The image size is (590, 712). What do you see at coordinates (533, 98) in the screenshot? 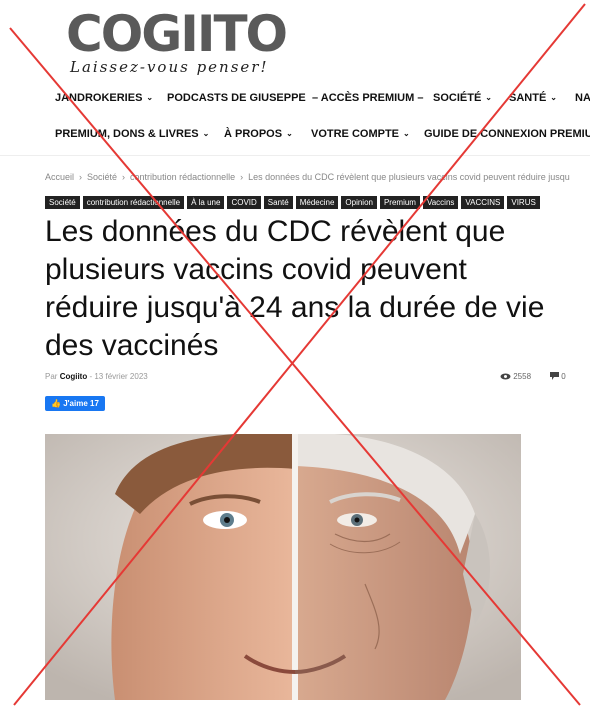
I see `nav-item-sante: SANTÉ ⌄` at bounding box center [533, 98].